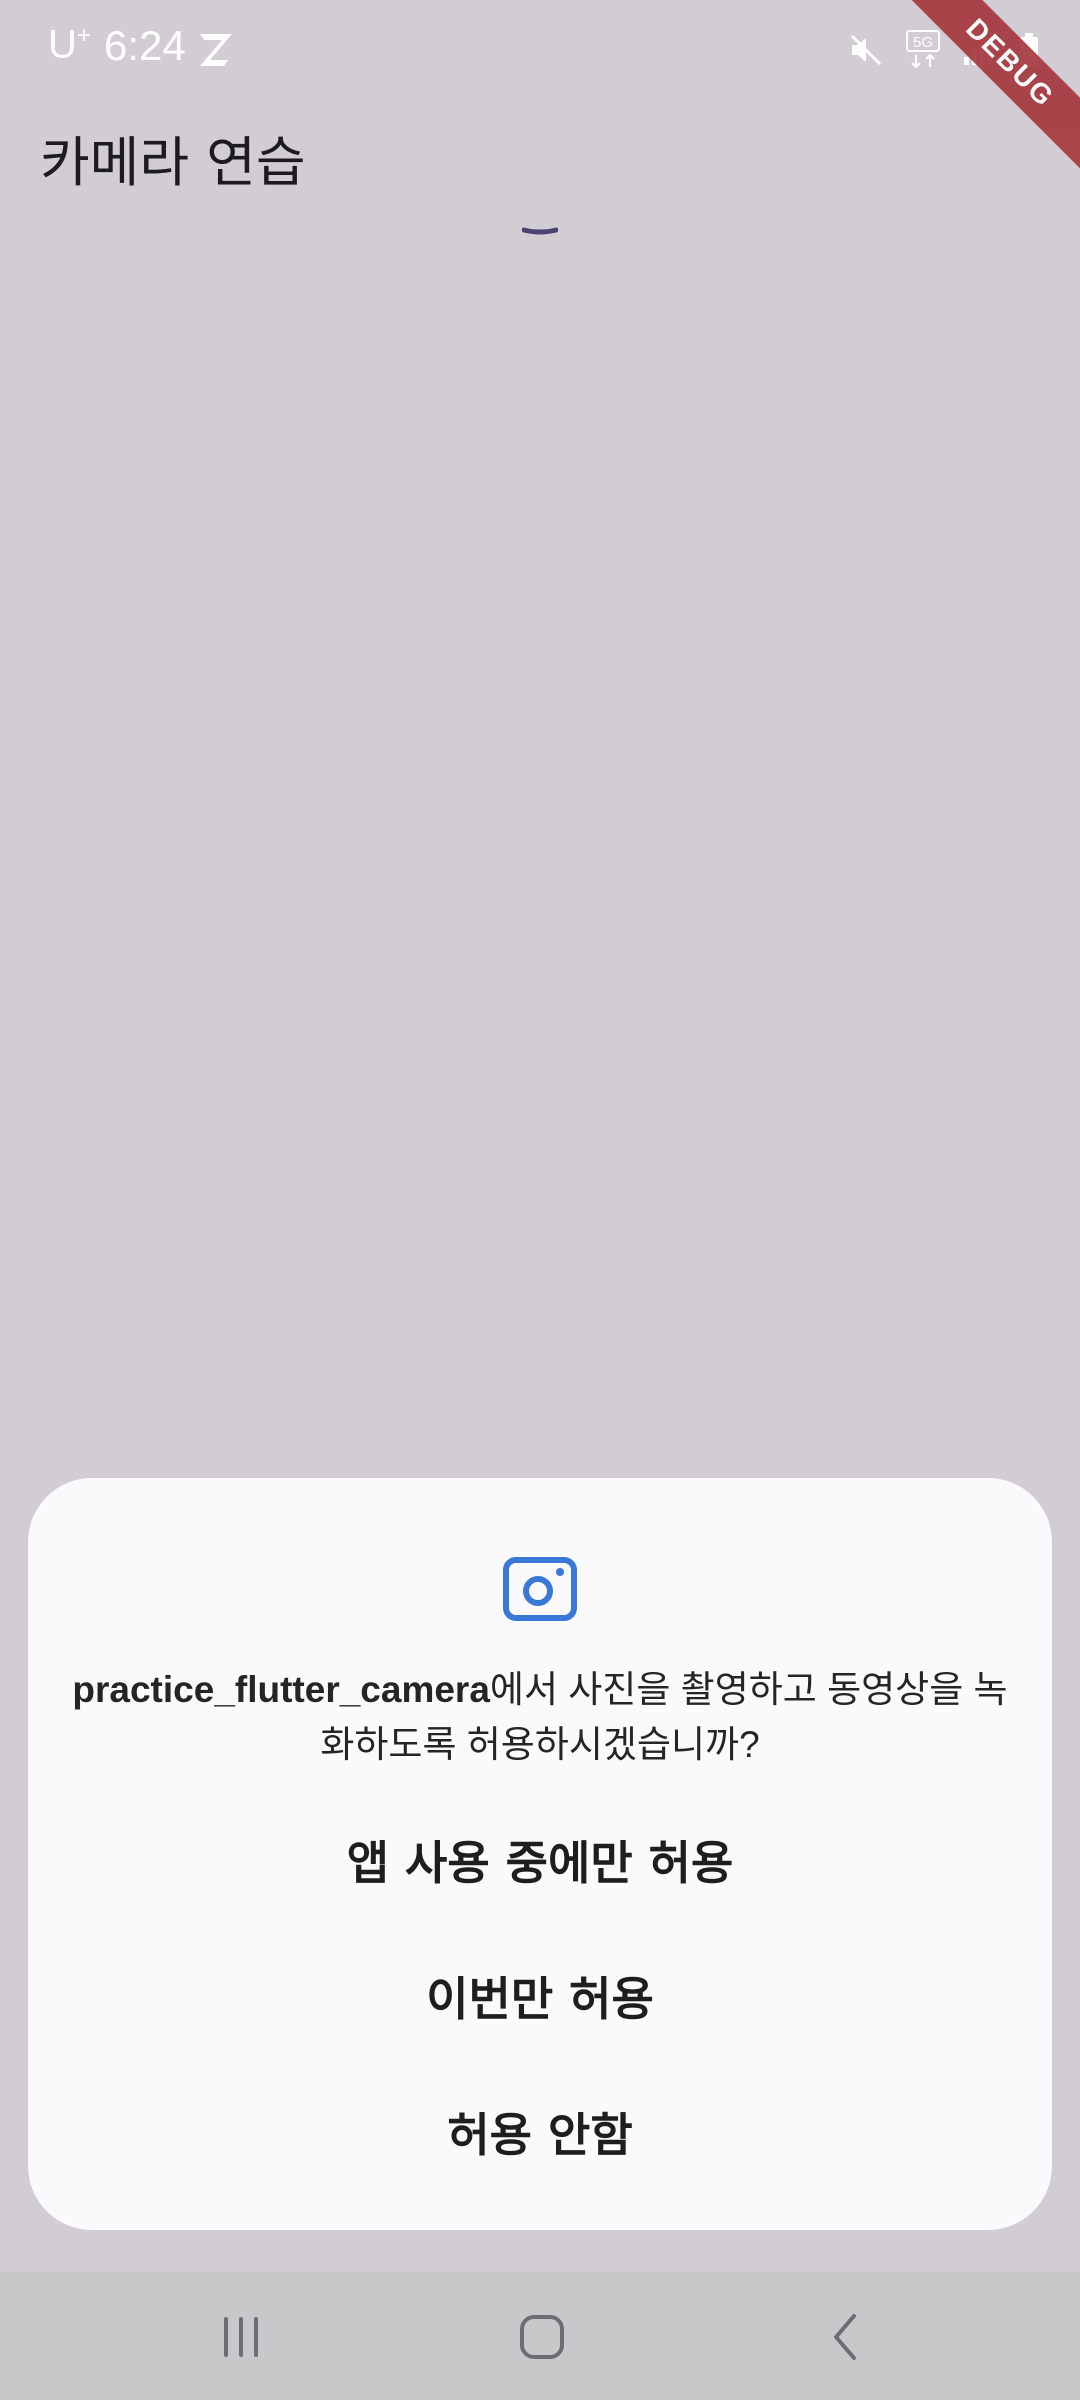 The width and height of the screenshot is (1080, 2400). I want to click on network-badge-text: 5G, so click(923, 42).